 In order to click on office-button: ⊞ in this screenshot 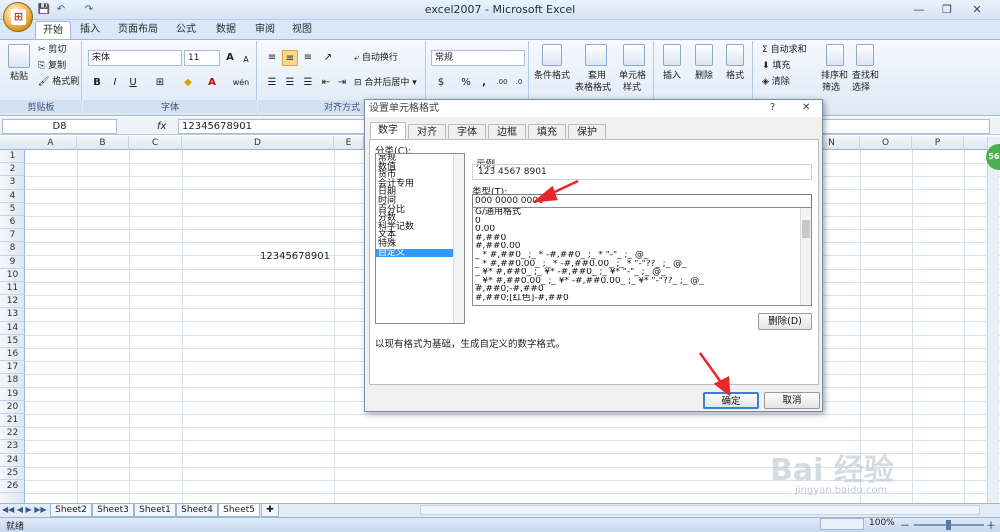, I will do `click(18, 17)`.